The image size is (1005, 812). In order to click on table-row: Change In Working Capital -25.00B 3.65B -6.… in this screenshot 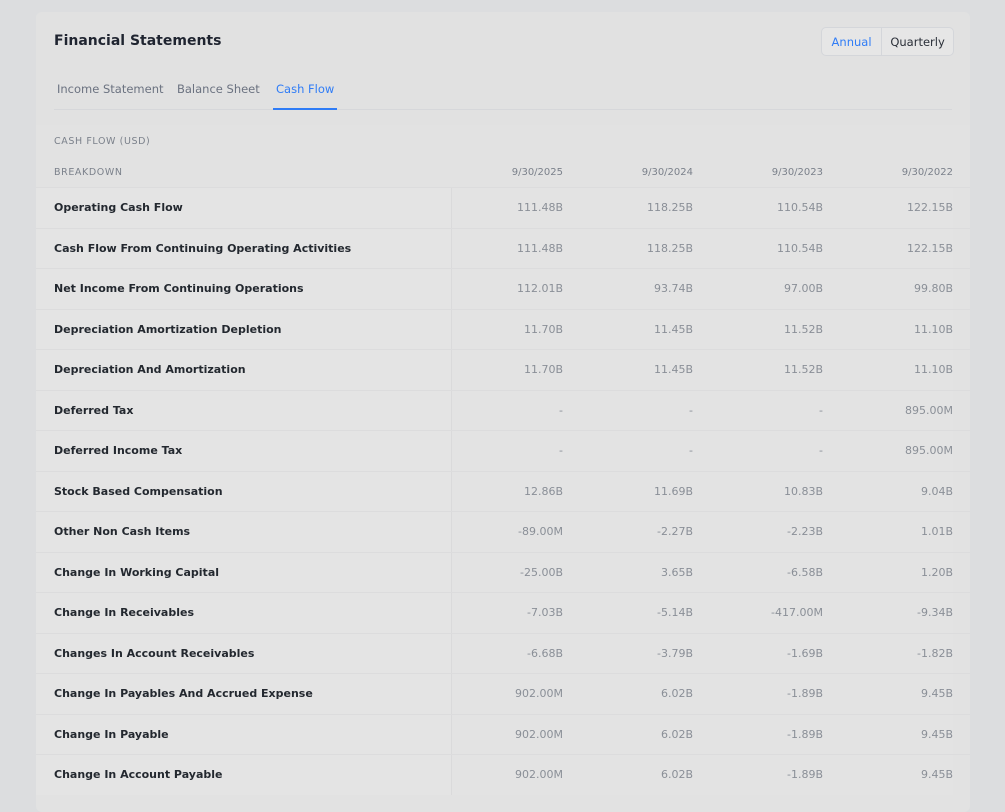, I will do `click(503, 571)`.